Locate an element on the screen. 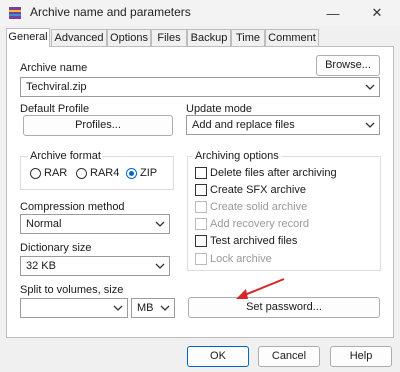  checkbox-recovery-record is located at coordinates (201, 224).